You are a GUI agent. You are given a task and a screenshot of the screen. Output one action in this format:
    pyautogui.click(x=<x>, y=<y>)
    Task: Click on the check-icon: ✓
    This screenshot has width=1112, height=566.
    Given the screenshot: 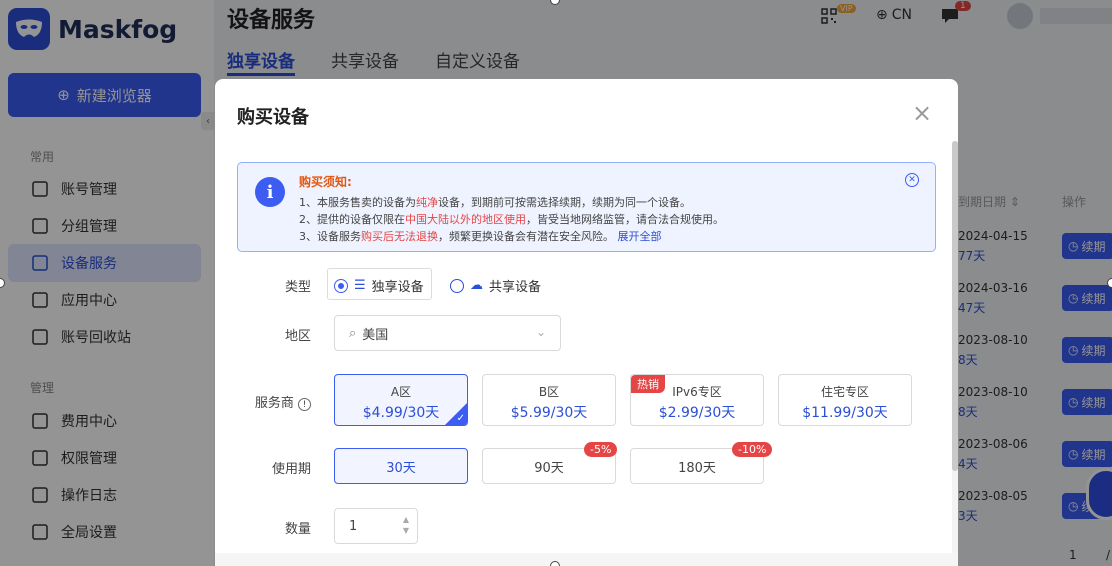 What is the action you would take?
    pyautogui.click(x=460, y=418)
    